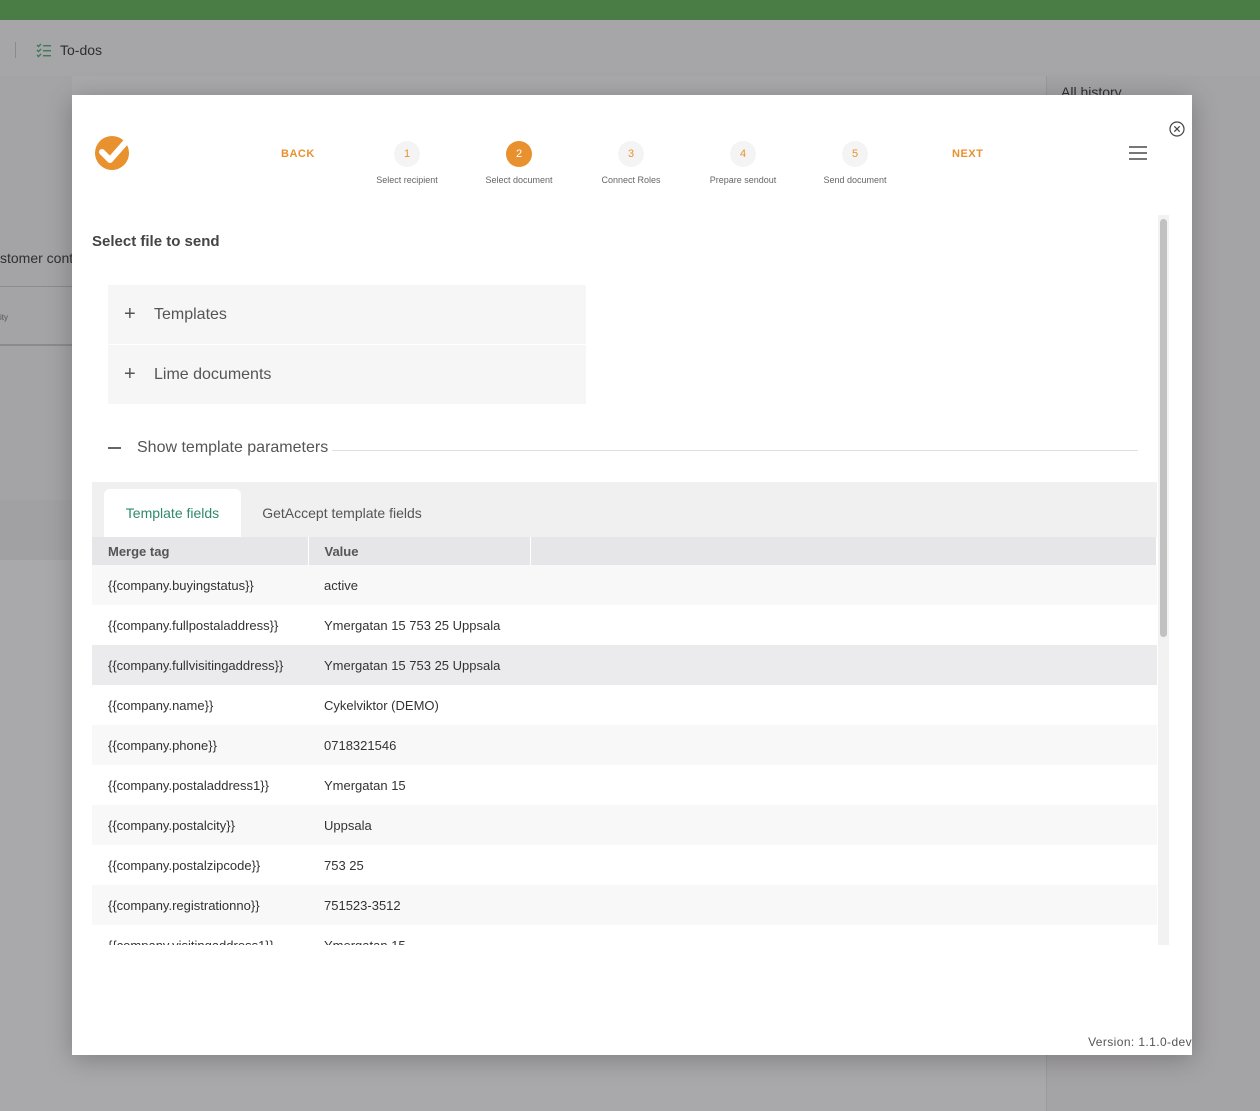  Describe the element at coordinates (419, 865) in the screenshot. I see `value-cell: 753 25` at that location.